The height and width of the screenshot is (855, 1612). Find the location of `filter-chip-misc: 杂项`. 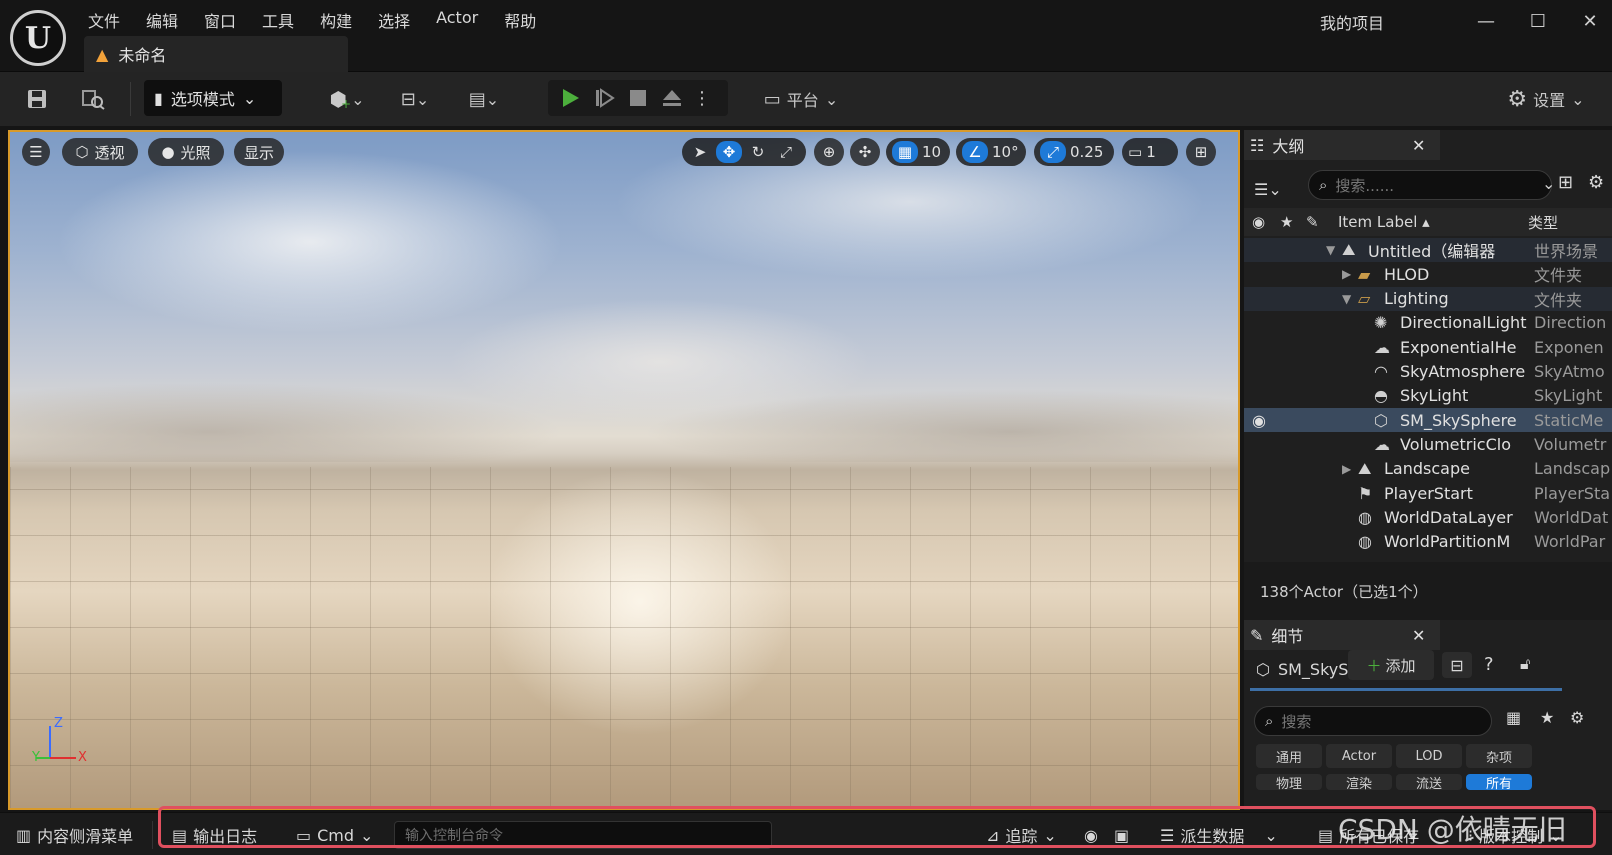

filter-chip-misc: 杂项 is located at coordinates (1499, 756).